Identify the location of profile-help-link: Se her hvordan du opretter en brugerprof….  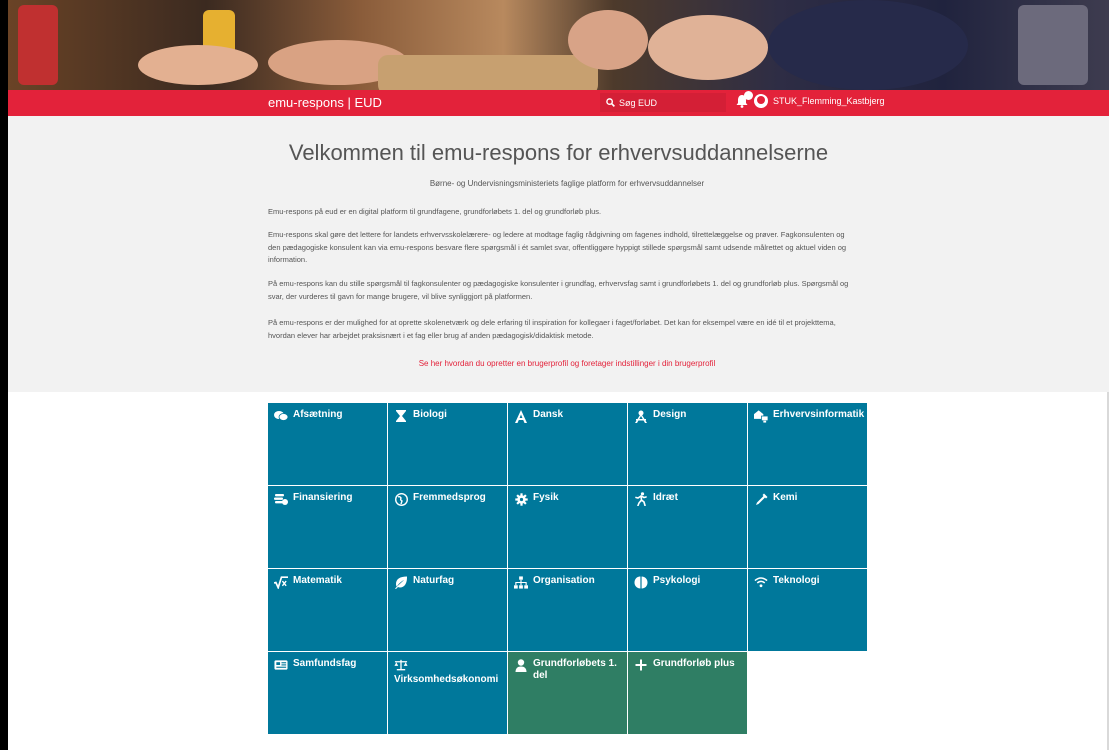
(558, 363).